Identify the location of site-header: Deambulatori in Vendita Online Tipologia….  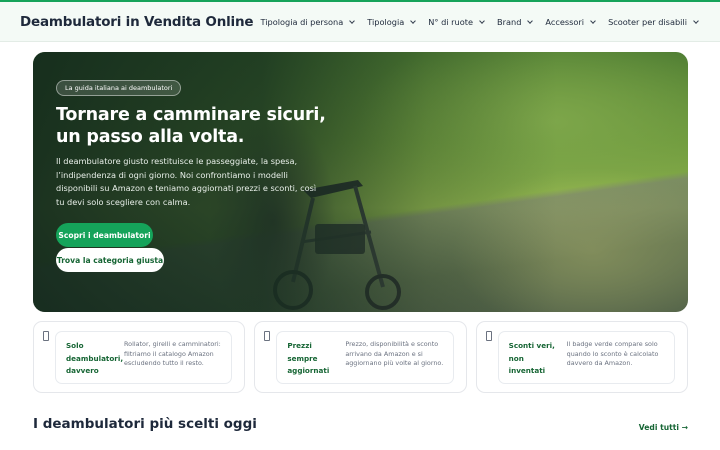
(360, 22).